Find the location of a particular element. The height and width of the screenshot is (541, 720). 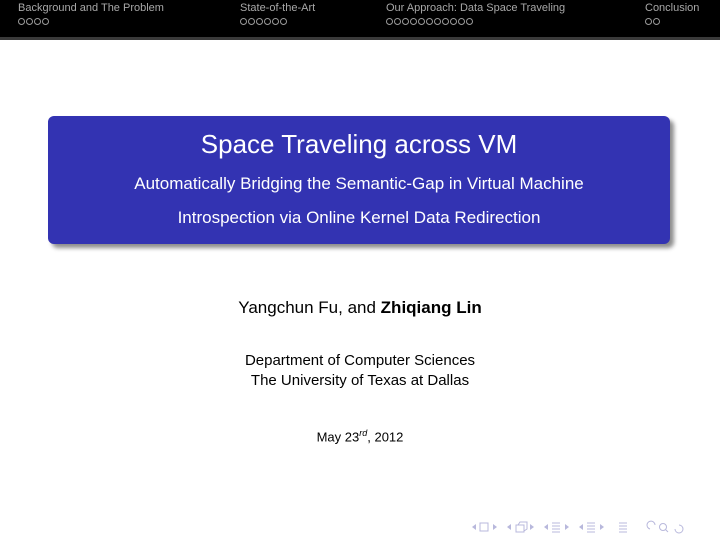

nav-section-state-of-the-art: State-of-the-Art is located at coordinates (277, 15).